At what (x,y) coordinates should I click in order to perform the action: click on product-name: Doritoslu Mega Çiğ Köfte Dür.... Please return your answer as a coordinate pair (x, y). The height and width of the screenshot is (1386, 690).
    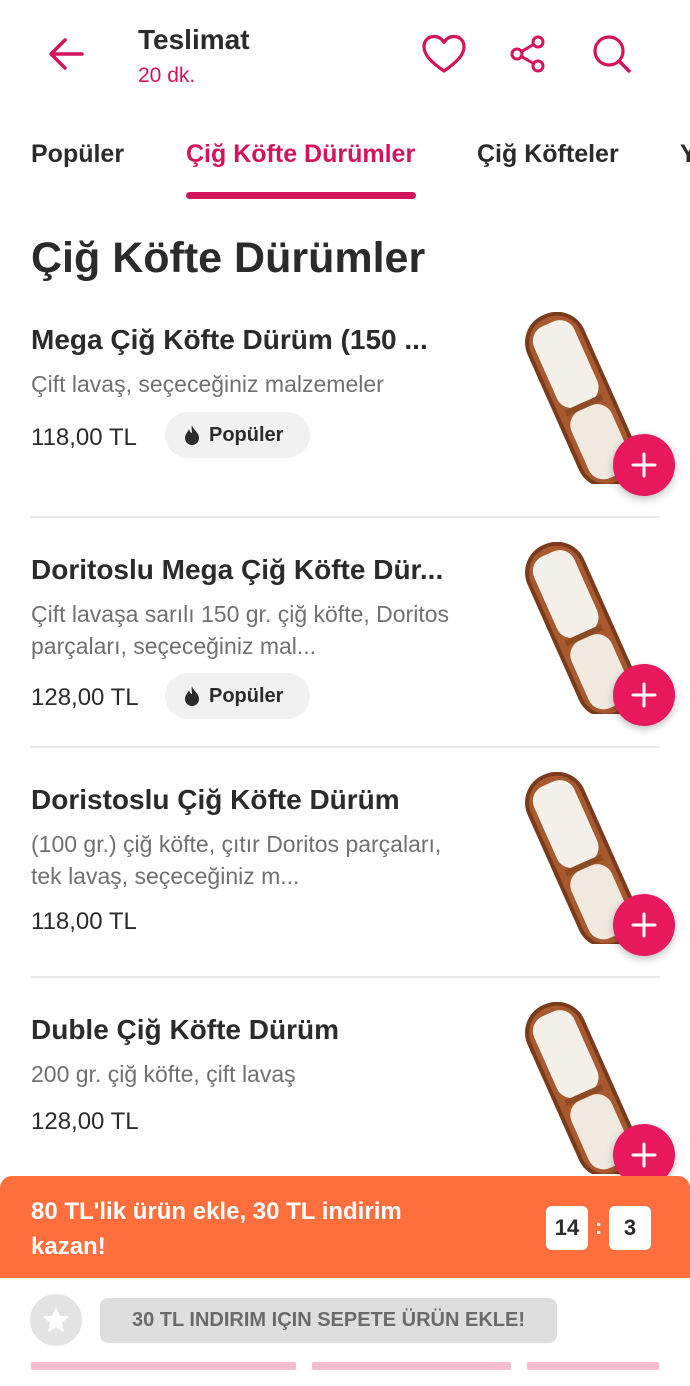
    Looking at the image, I should click on (237, 569).